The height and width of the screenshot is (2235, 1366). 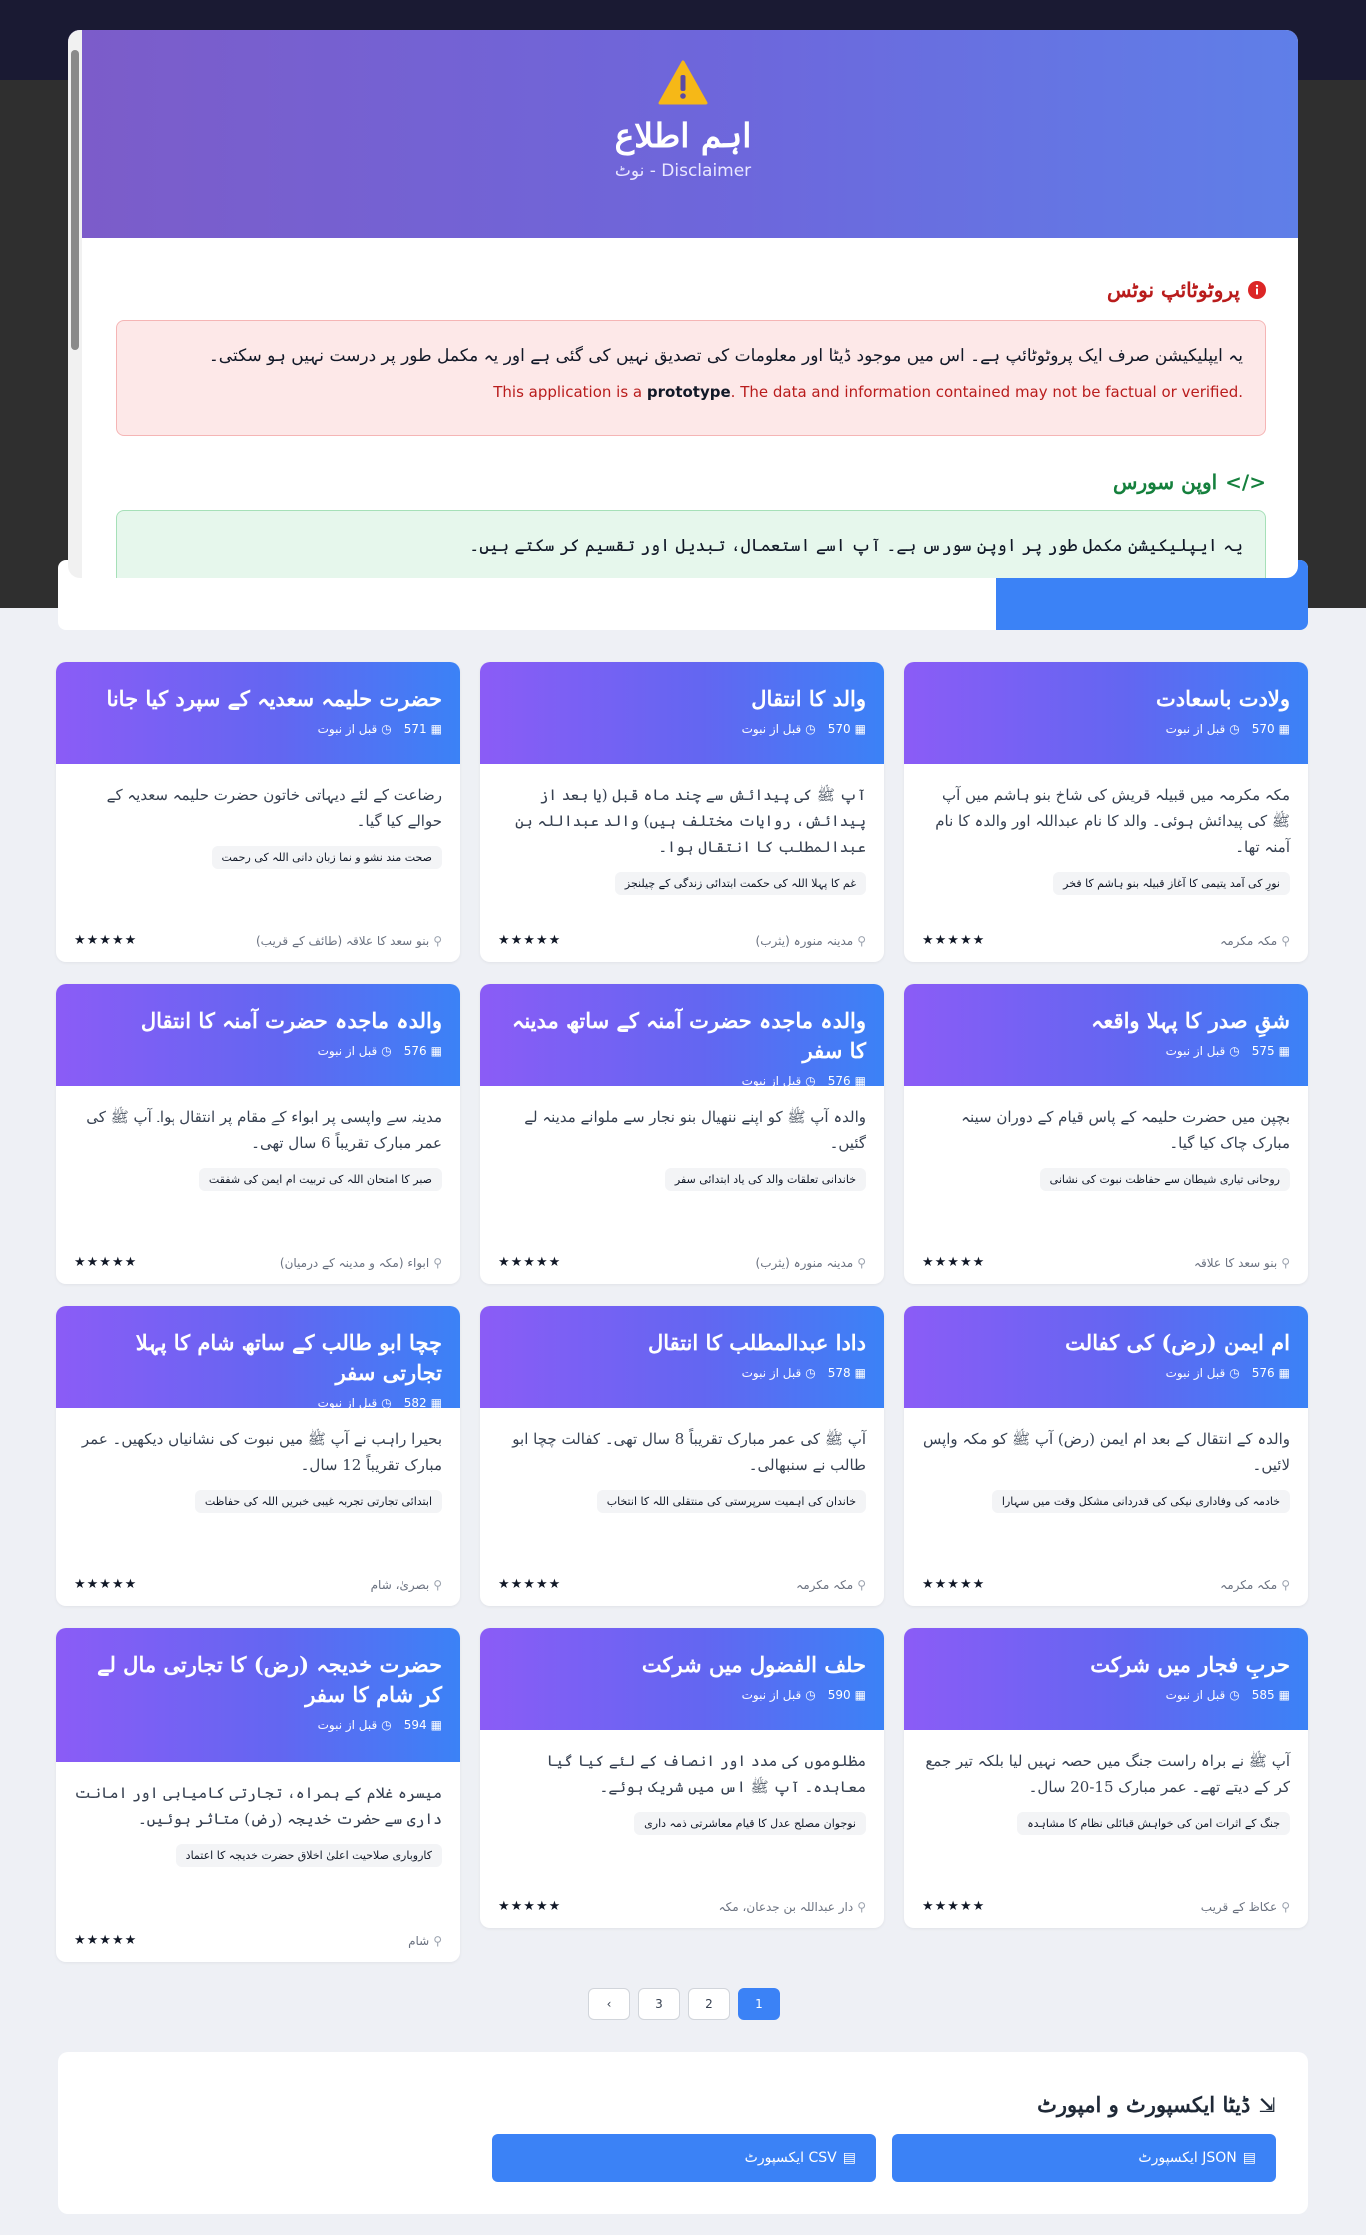 I want to click on card-year: 578, so click(x=839, y=1373).